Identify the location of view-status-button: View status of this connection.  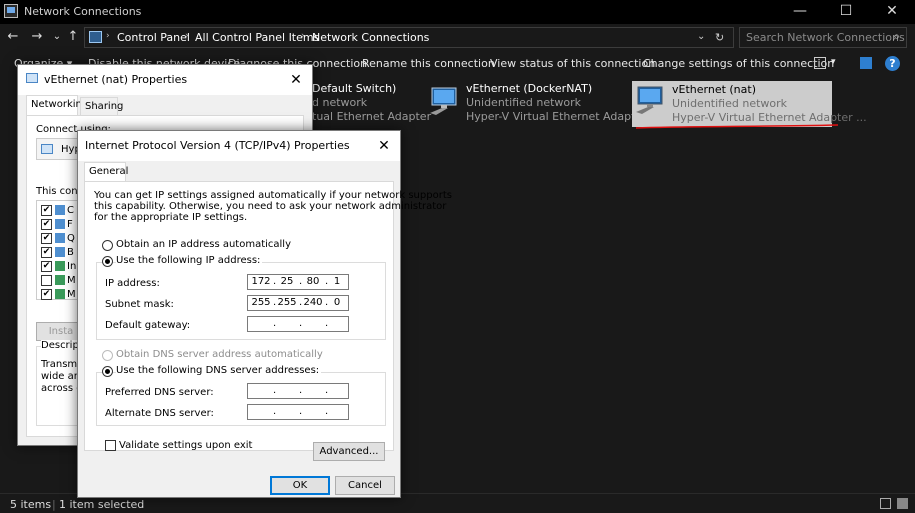
(572, 63).